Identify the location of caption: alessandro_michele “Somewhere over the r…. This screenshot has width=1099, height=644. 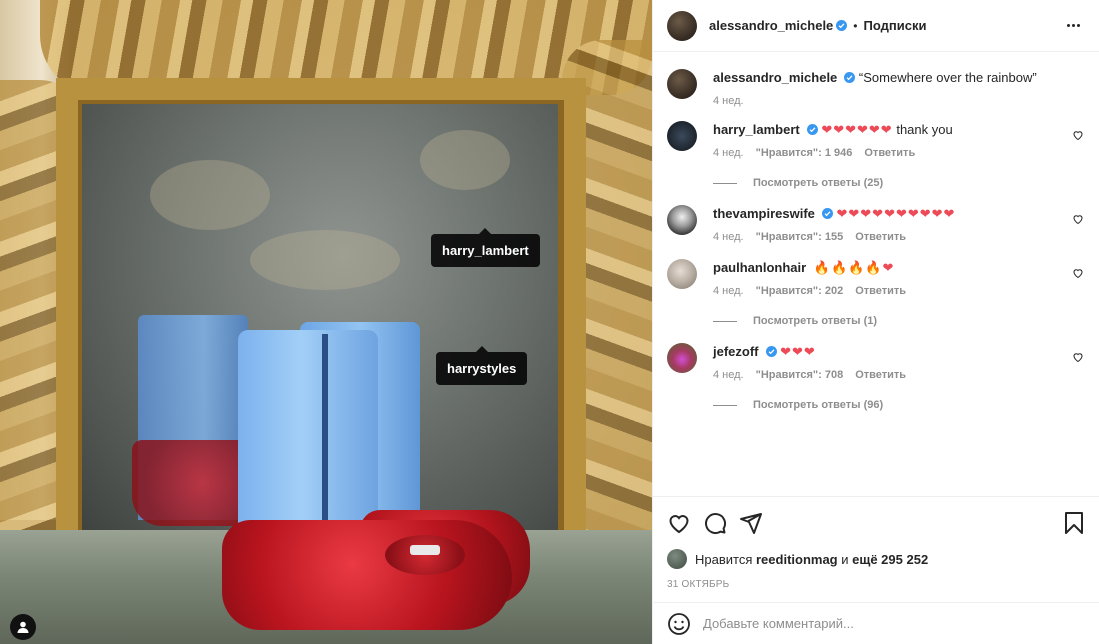
(875, 88).